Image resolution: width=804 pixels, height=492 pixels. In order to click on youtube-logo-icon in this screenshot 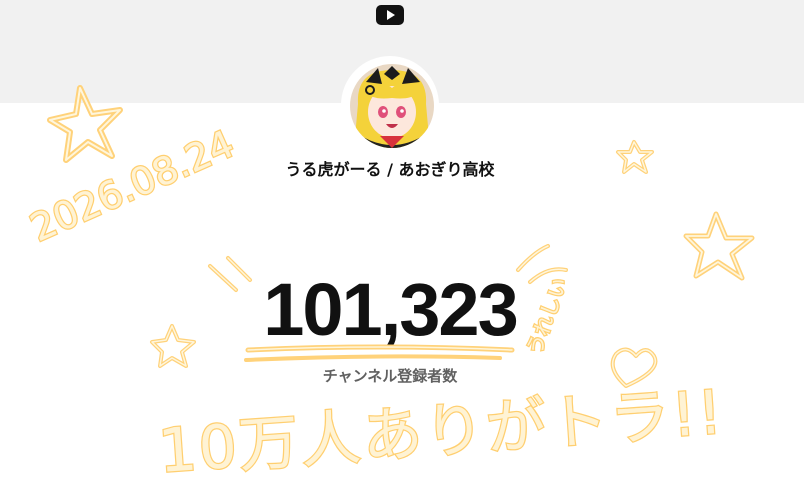, I will do `click(390, 15)`.